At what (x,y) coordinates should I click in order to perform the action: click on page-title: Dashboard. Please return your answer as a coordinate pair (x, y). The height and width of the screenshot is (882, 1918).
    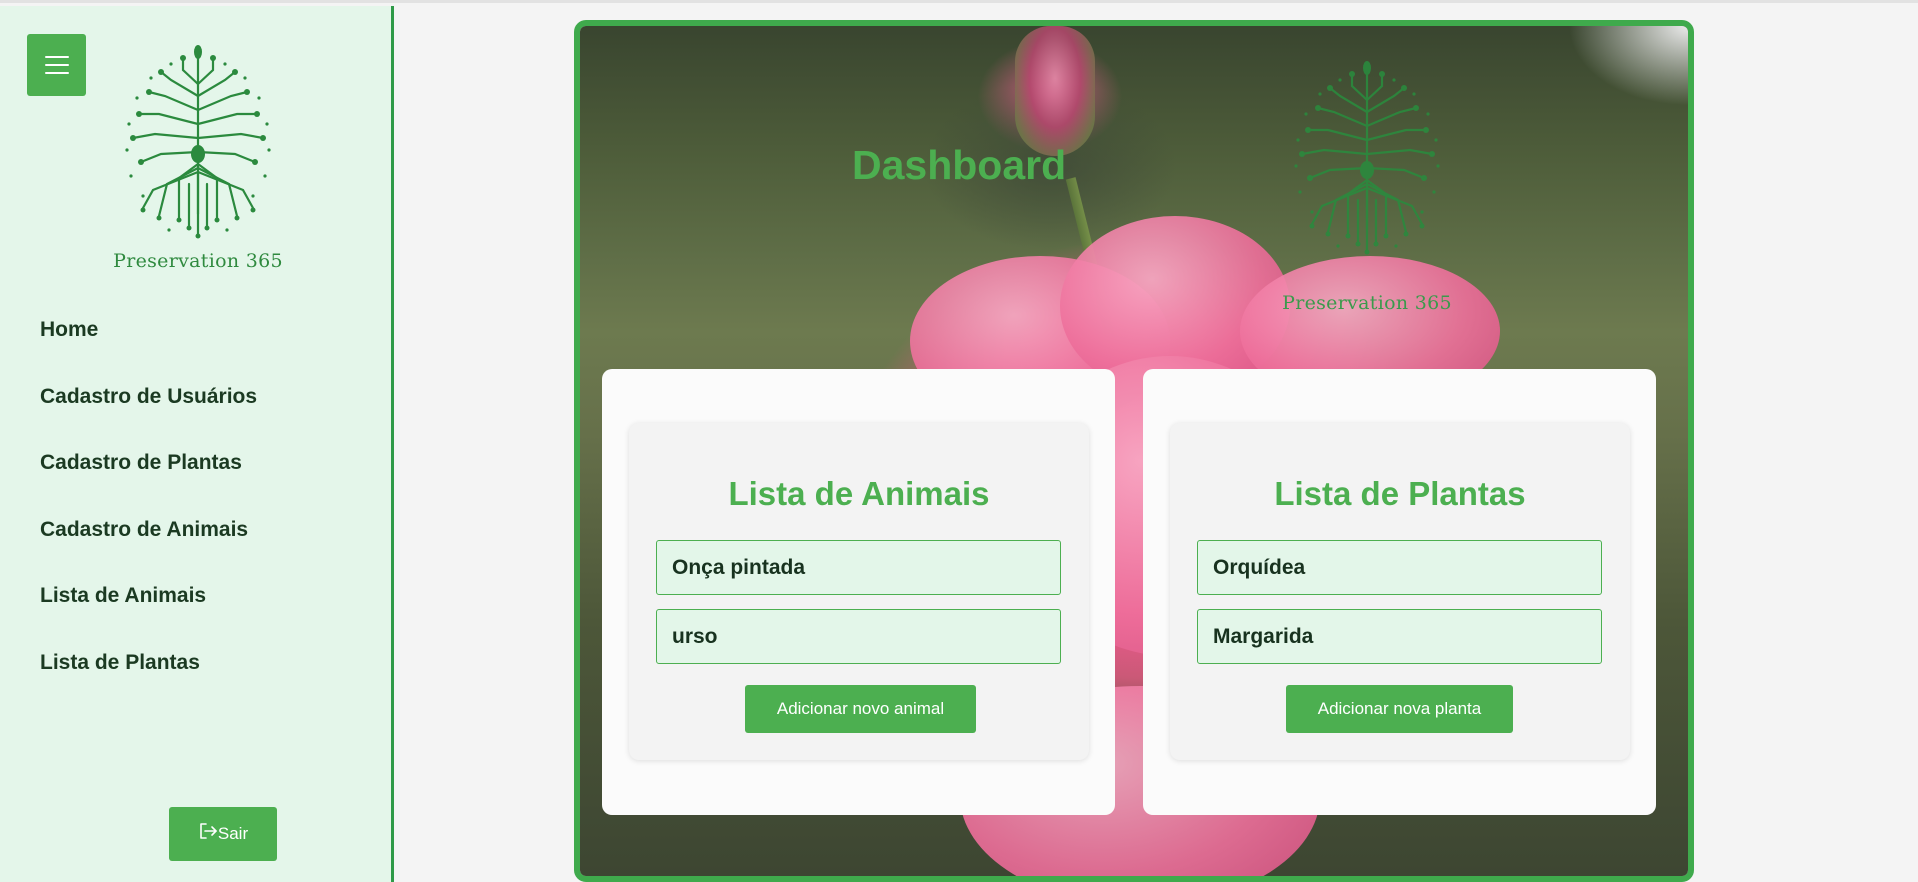
    Looking at the image, I should click on (959, 165).